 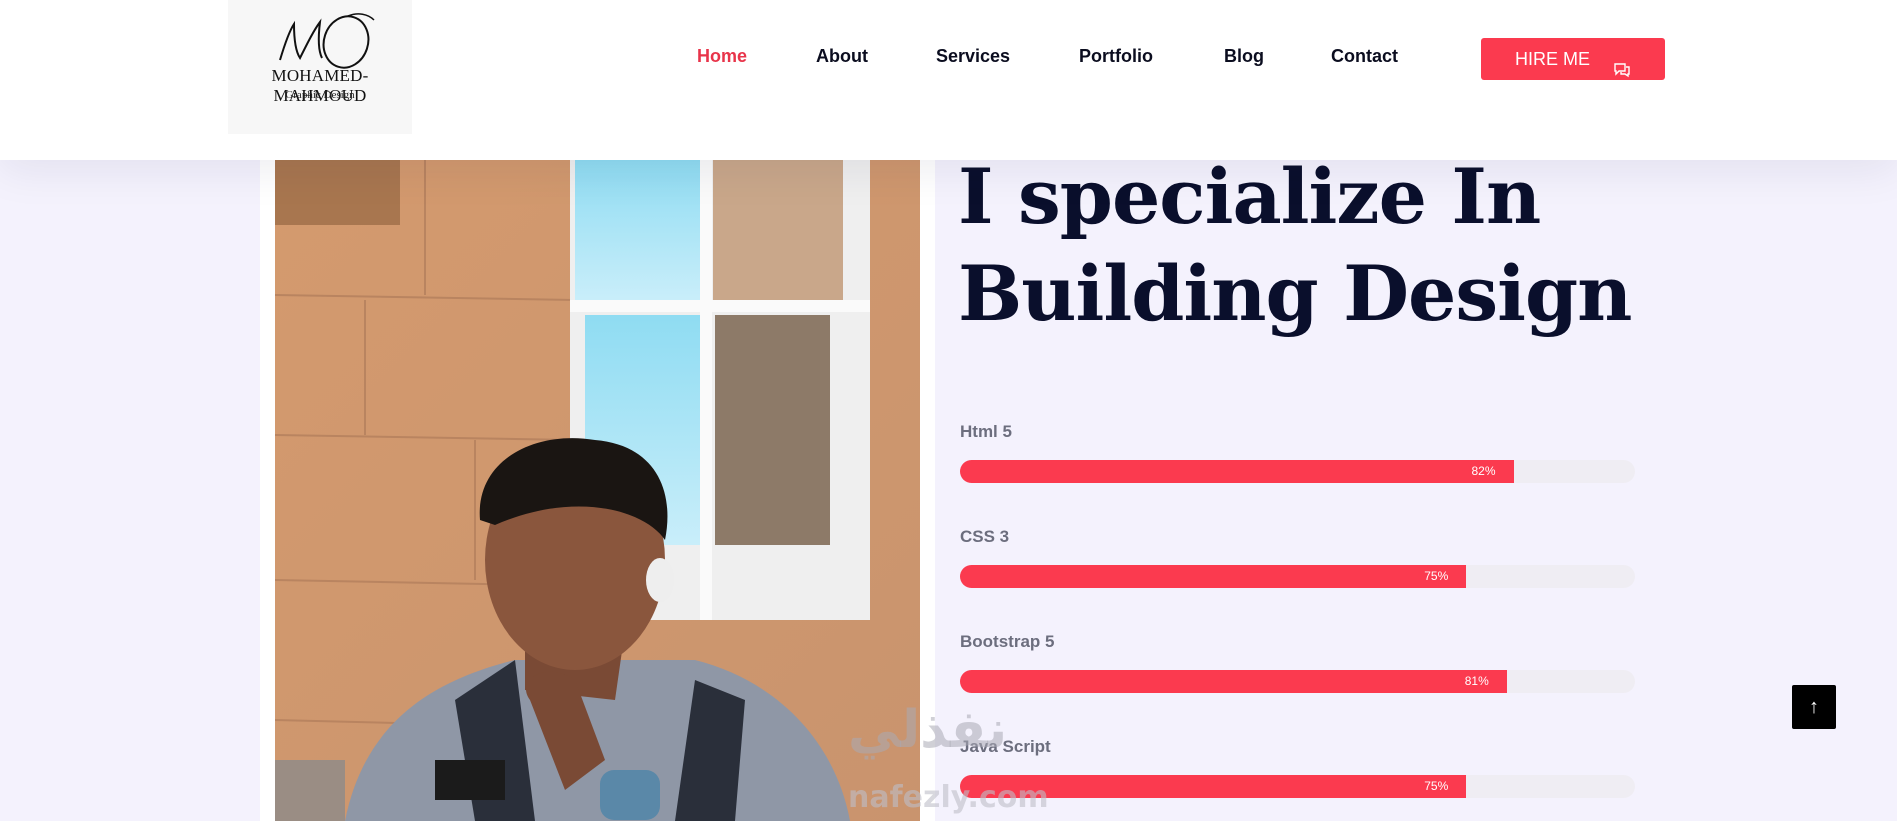 What do you see at coordinates (1295, 293) in the screenshot?
I see `hero-heading-line-2: Building Design` at bounding box center [1295, 293].